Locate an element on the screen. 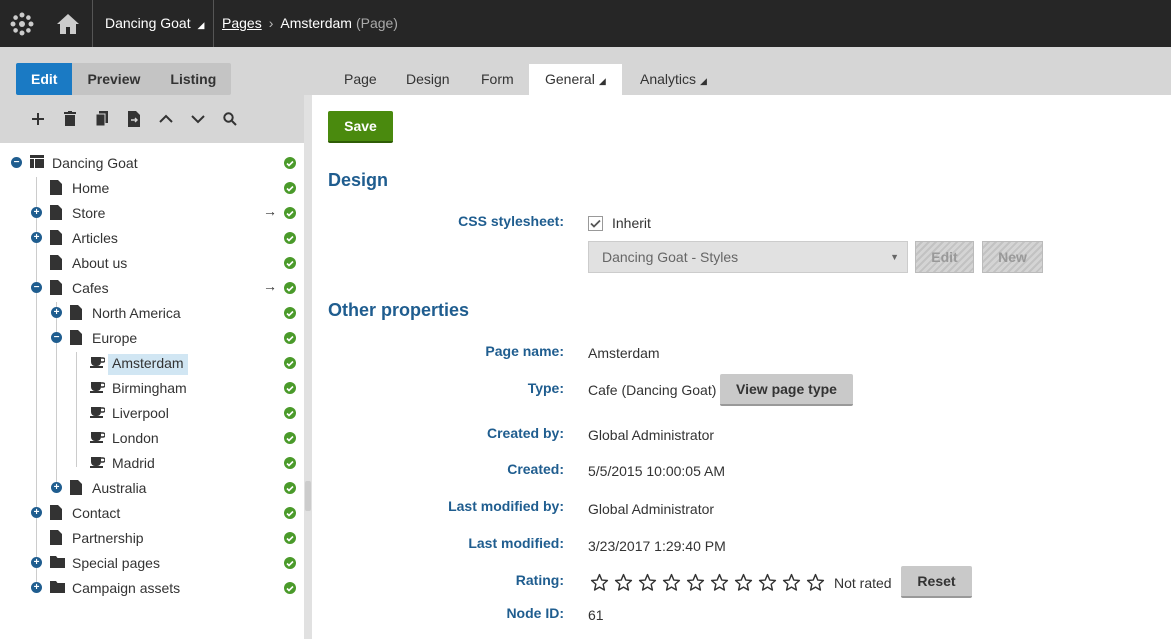  tree-item-label: Campaign assets is located at coordinates (126, 589).